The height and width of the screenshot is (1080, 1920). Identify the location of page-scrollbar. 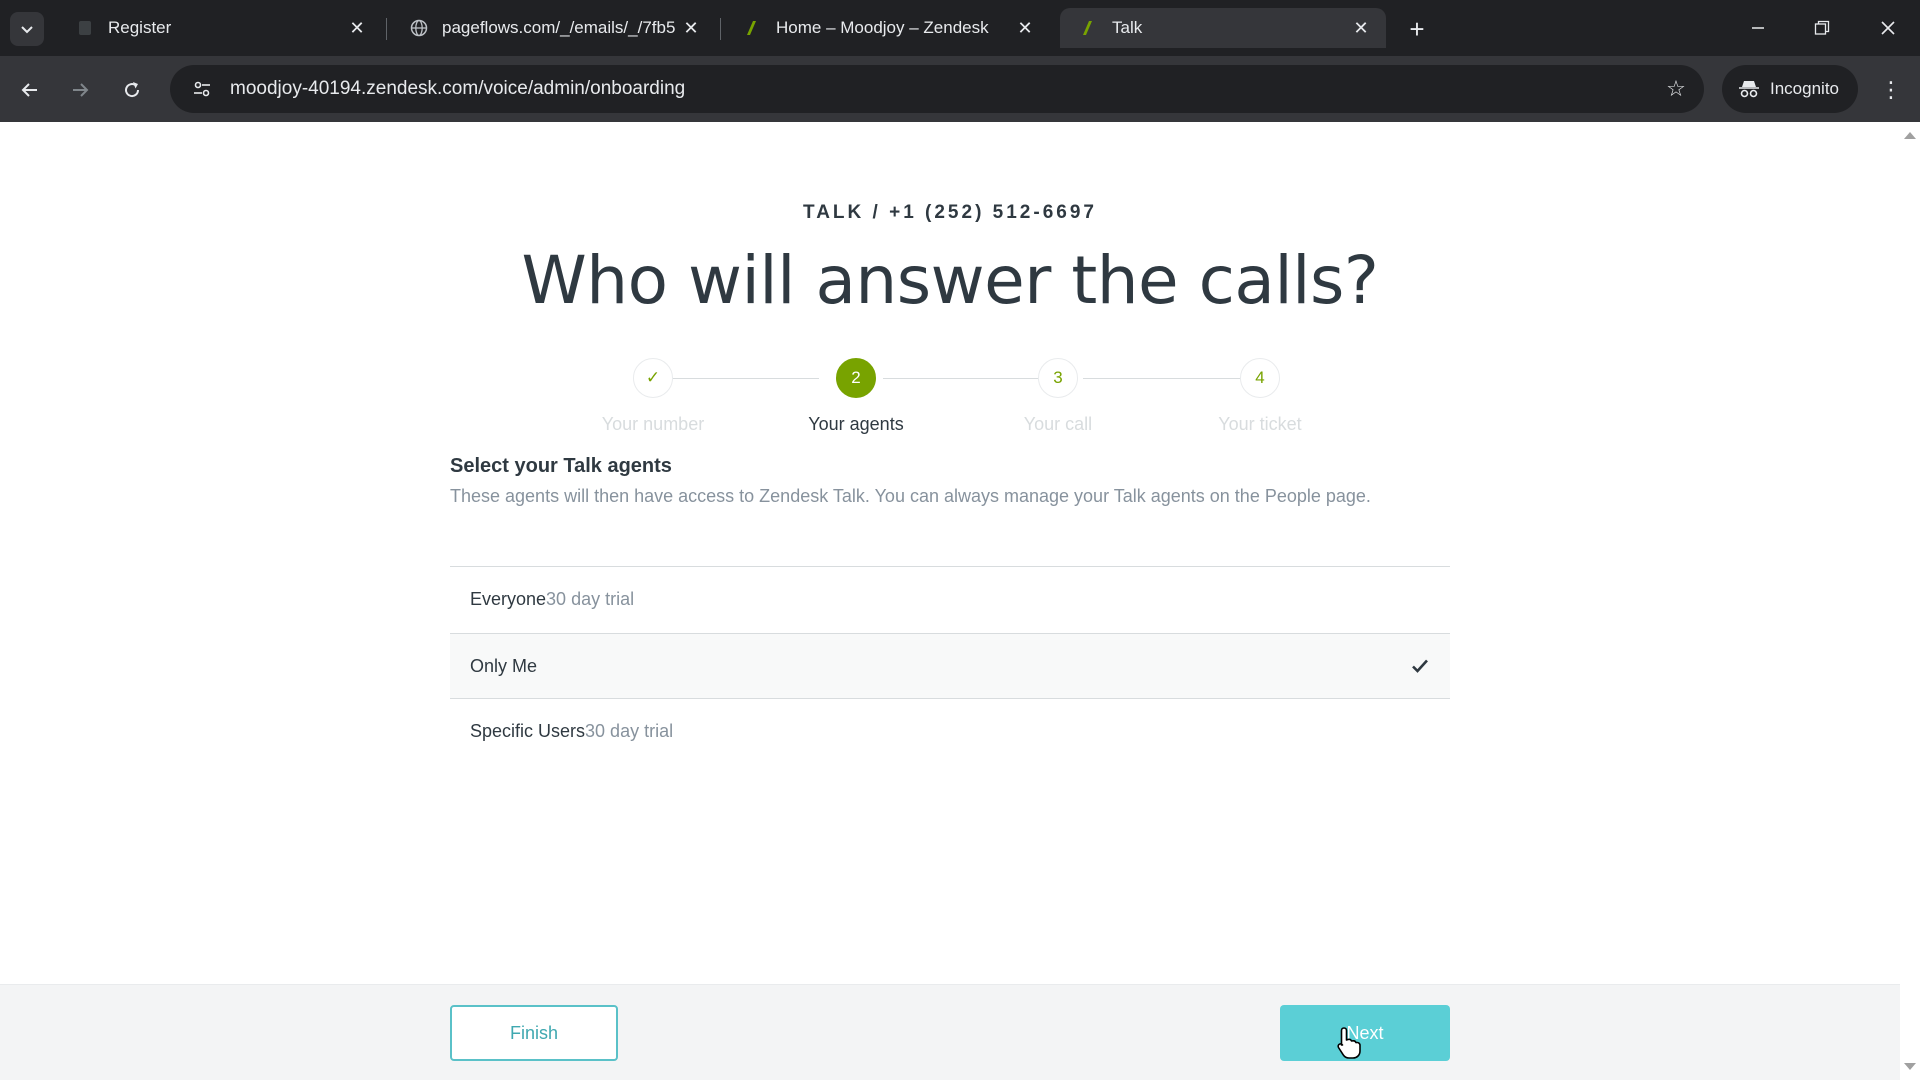
(1910, 601).